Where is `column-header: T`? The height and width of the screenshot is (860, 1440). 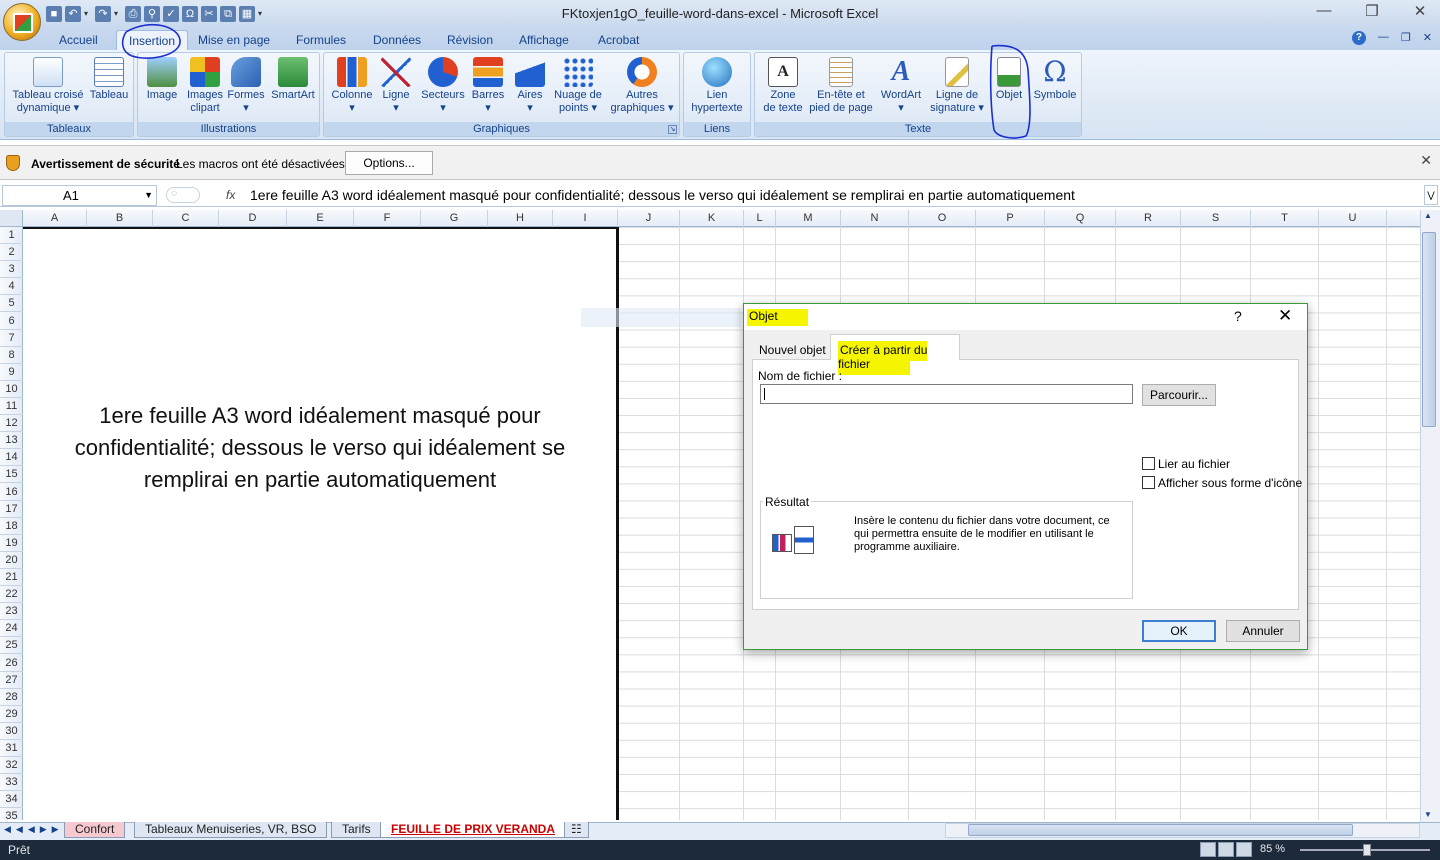
column-header: T is located at coordinates (1285, 218).